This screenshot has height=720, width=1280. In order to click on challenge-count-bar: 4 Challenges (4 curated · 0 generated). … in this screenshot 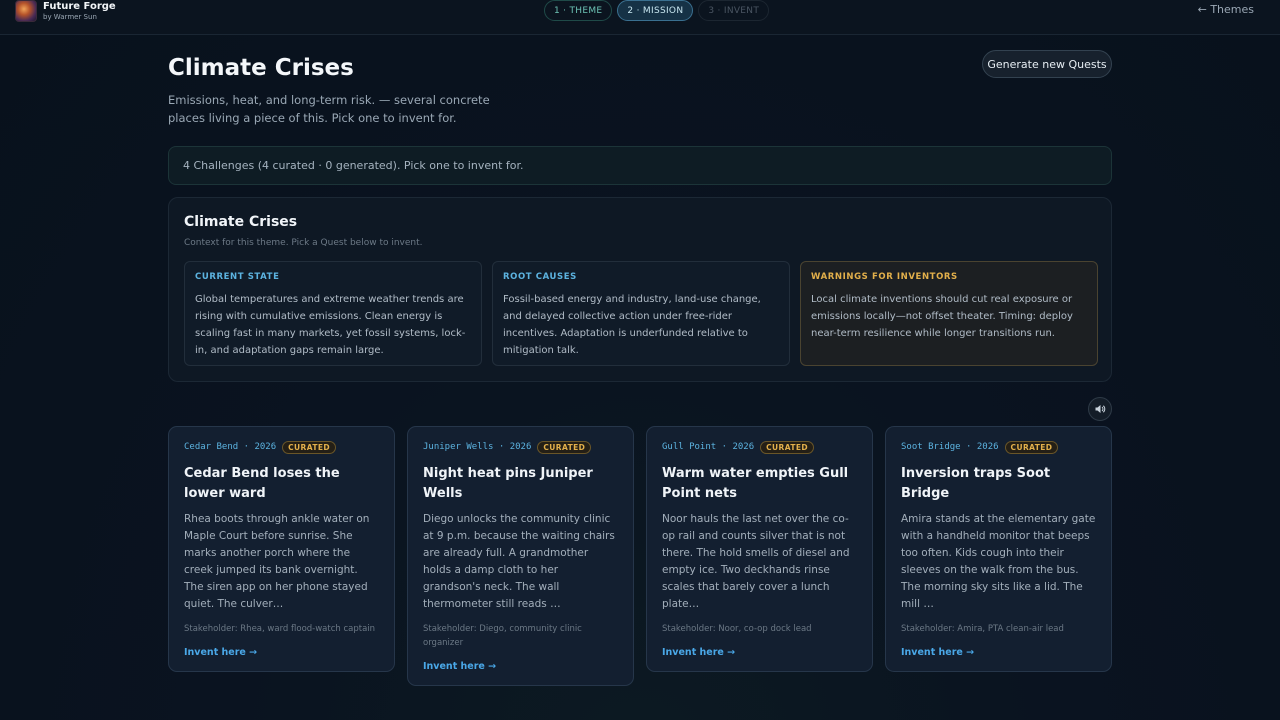, I will do `click(640, 165)`.